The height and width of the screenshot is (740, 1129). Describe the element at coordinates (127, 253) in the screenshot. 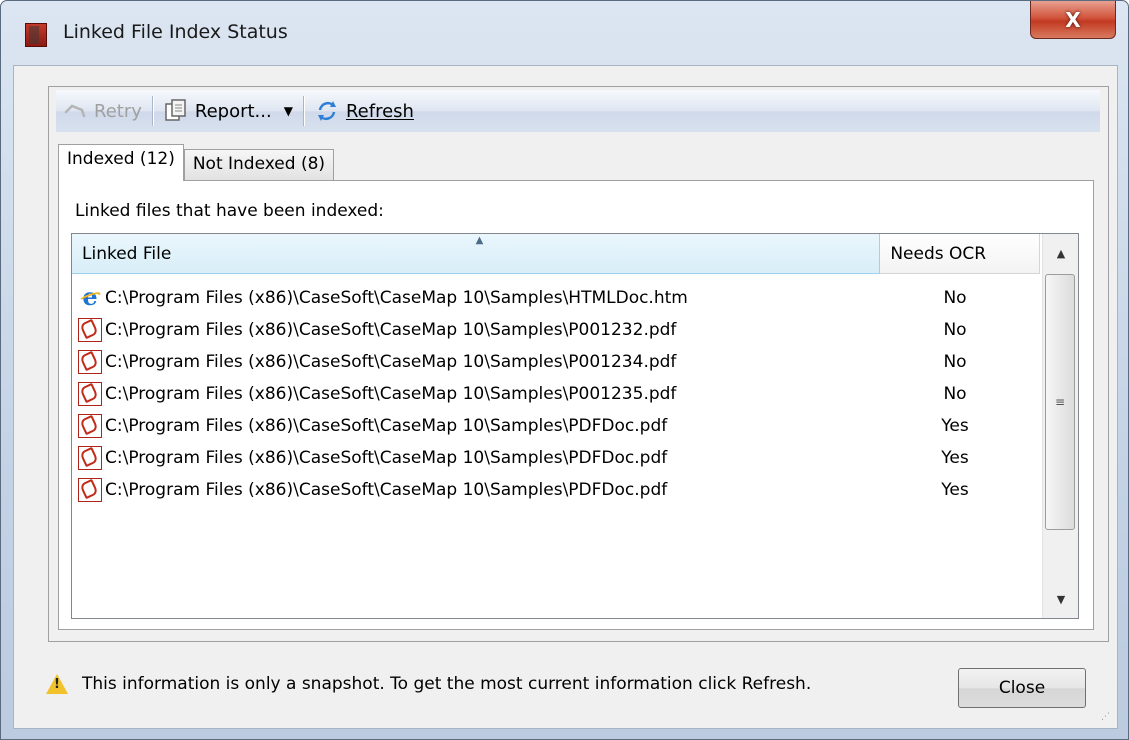

I see `column-header-label: Linked File` at that location.